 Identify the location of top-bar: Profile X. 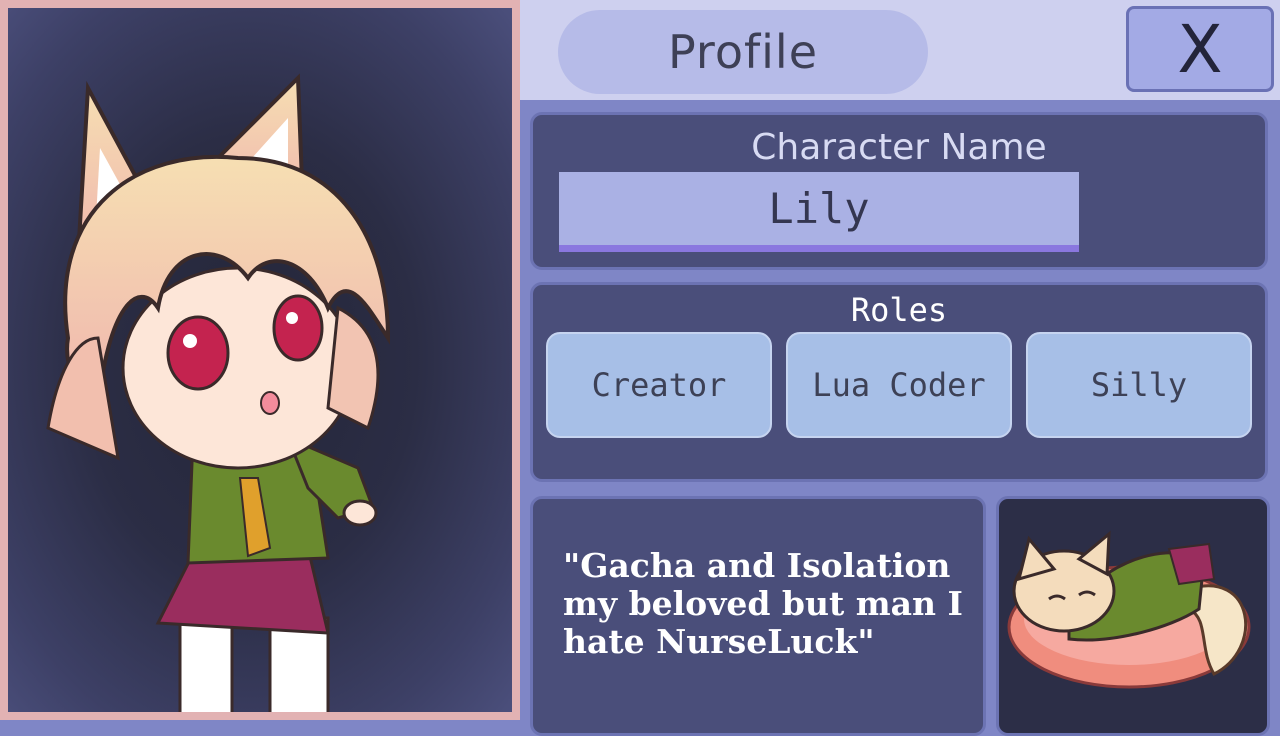
(900, 50).